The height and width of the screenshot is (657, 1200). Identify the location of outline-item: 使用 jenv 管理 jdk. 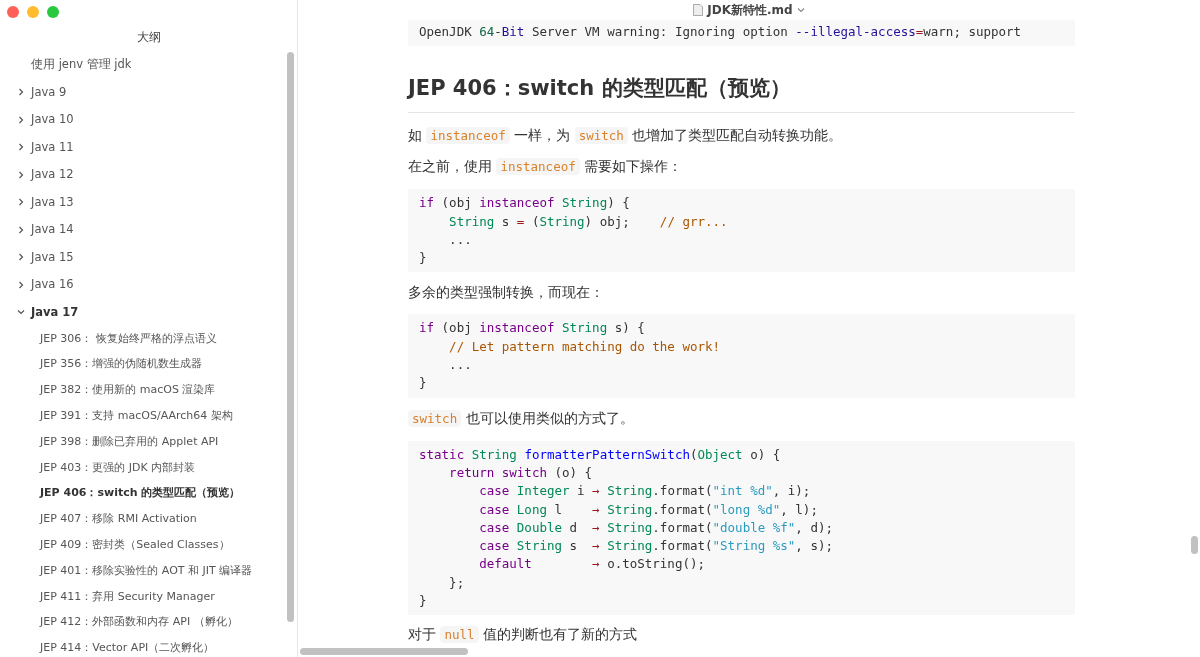
(70, 65).